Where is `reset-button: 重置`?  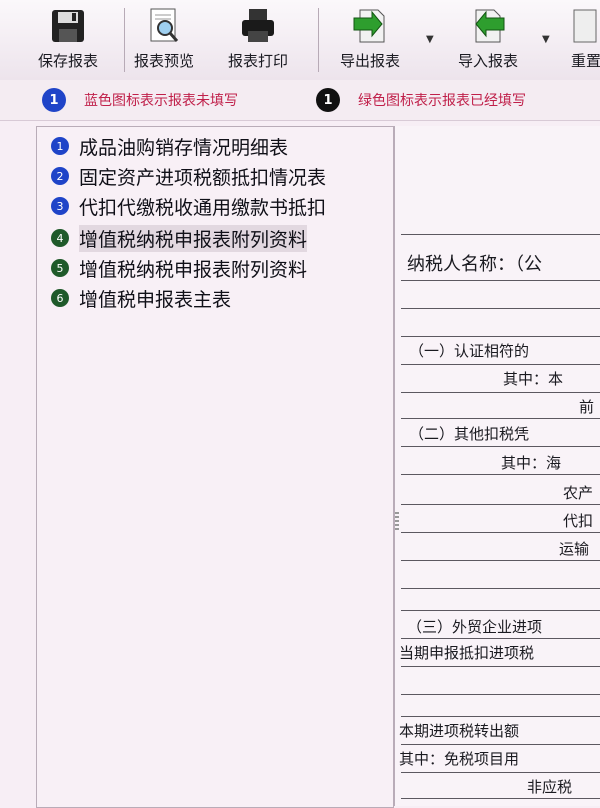 reset-button: 重置 is located at coordinates (583, 40).